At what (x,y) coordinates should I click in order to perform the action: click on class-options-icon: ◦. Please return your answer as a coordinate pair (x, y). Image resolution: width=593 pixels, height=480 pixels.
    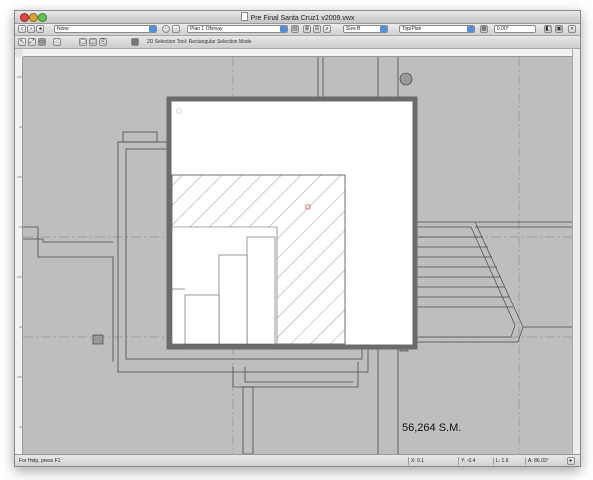
    Looking at the image, I should click on (166, 29).